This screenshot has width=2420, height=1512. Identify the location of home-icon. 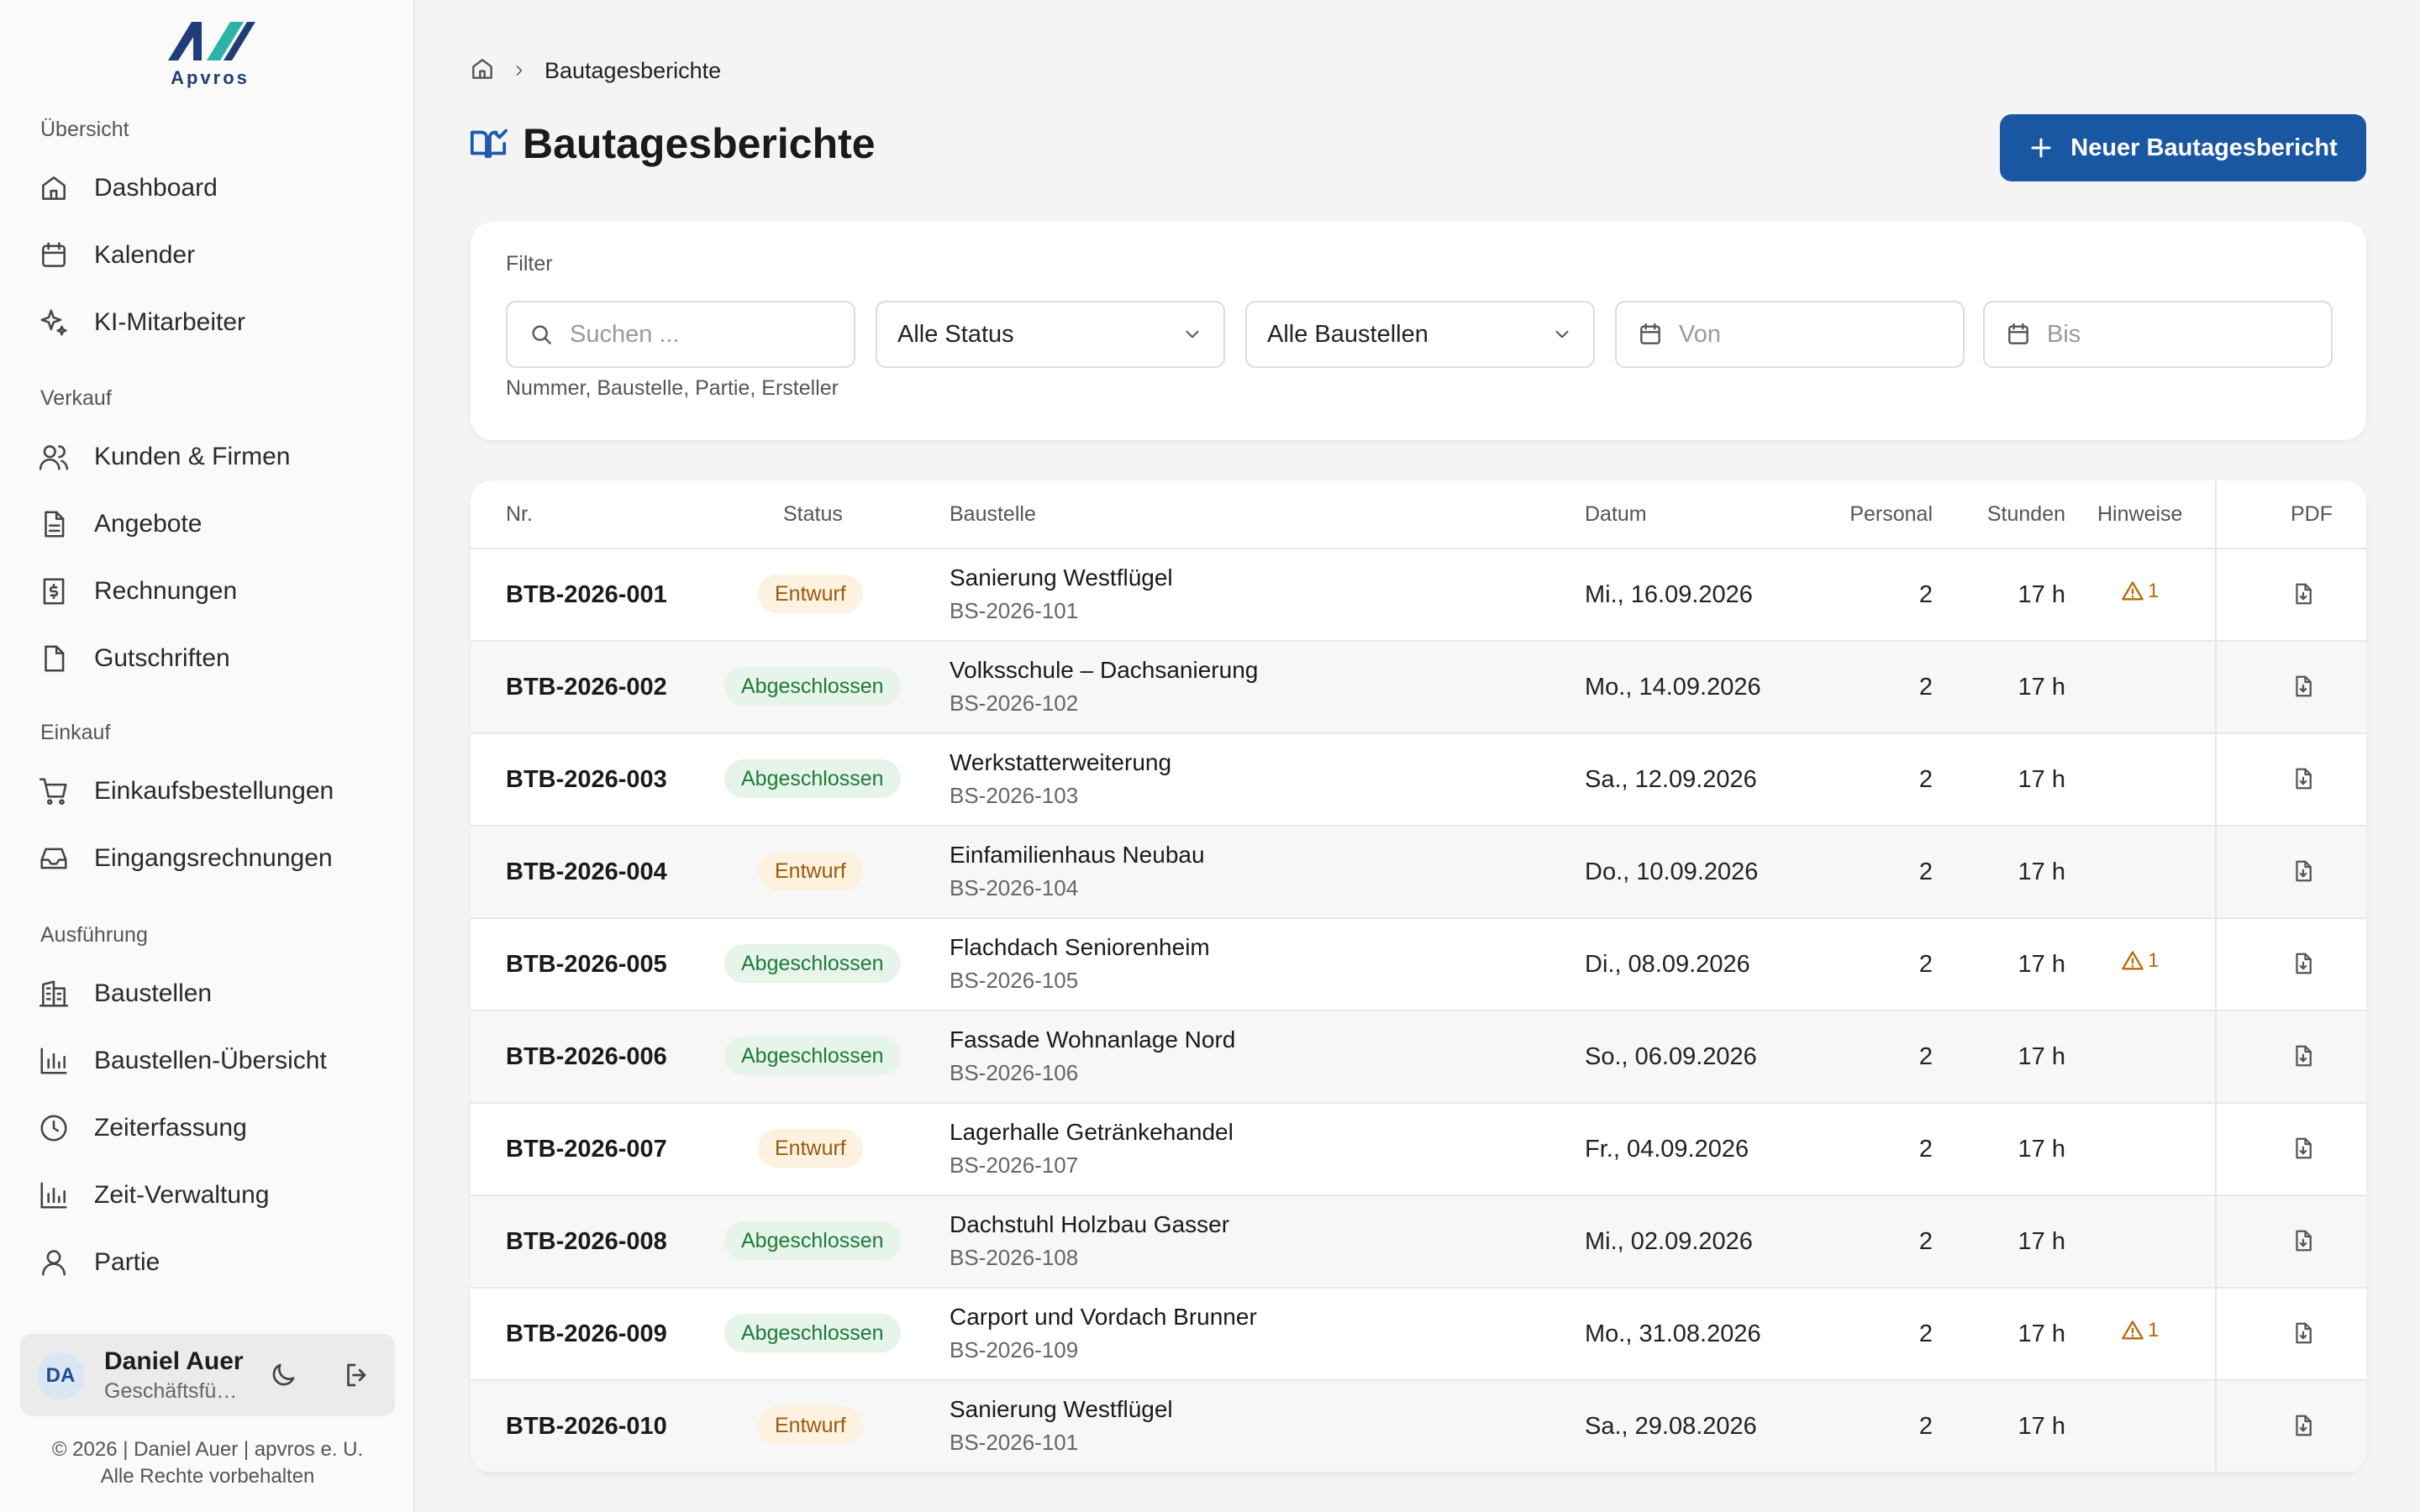
(482, 68).